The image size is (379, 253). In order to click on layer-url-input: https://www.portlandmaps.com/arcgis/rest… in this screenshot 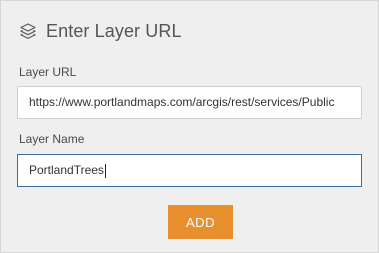, I will do `click(189, 102)`.